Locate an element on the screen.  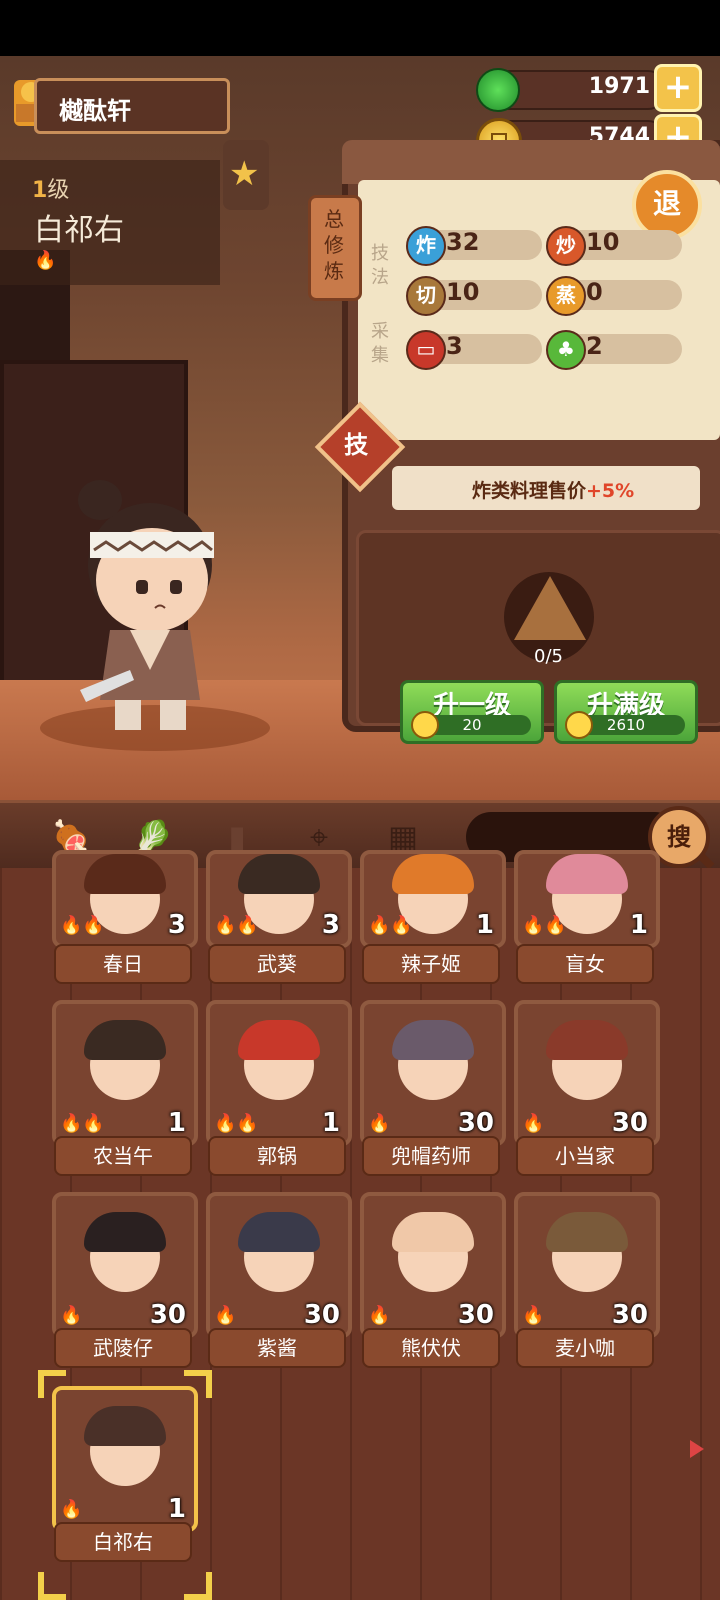
star-icon: ★ is located at coordinates (244, 174).